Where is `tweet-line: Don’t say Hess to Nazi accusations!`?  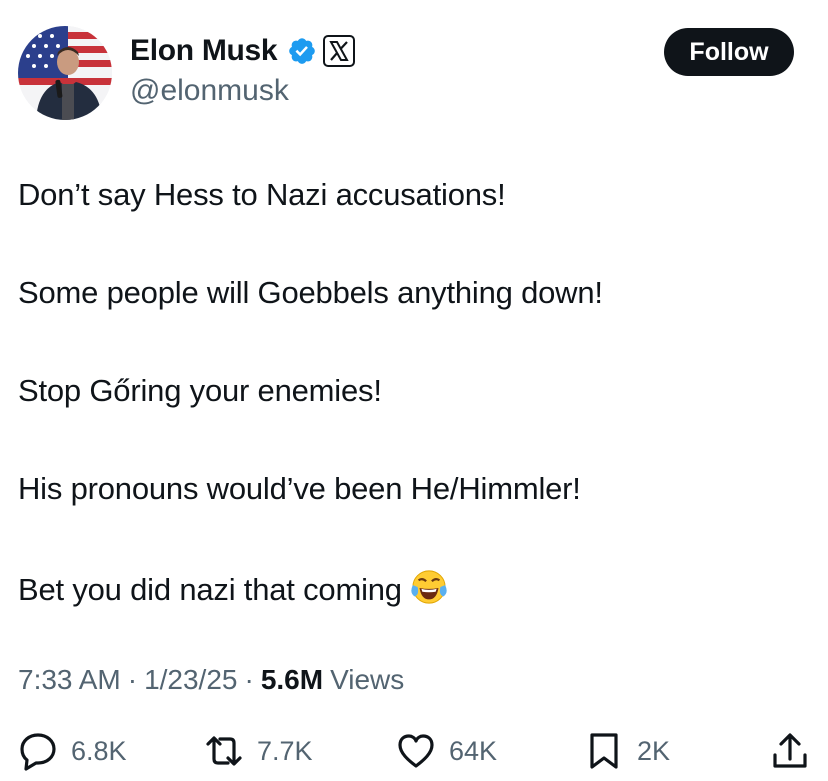 tweet-line: Don’t say Hess to Nazi accusations! is located at coordinates (262, 194).